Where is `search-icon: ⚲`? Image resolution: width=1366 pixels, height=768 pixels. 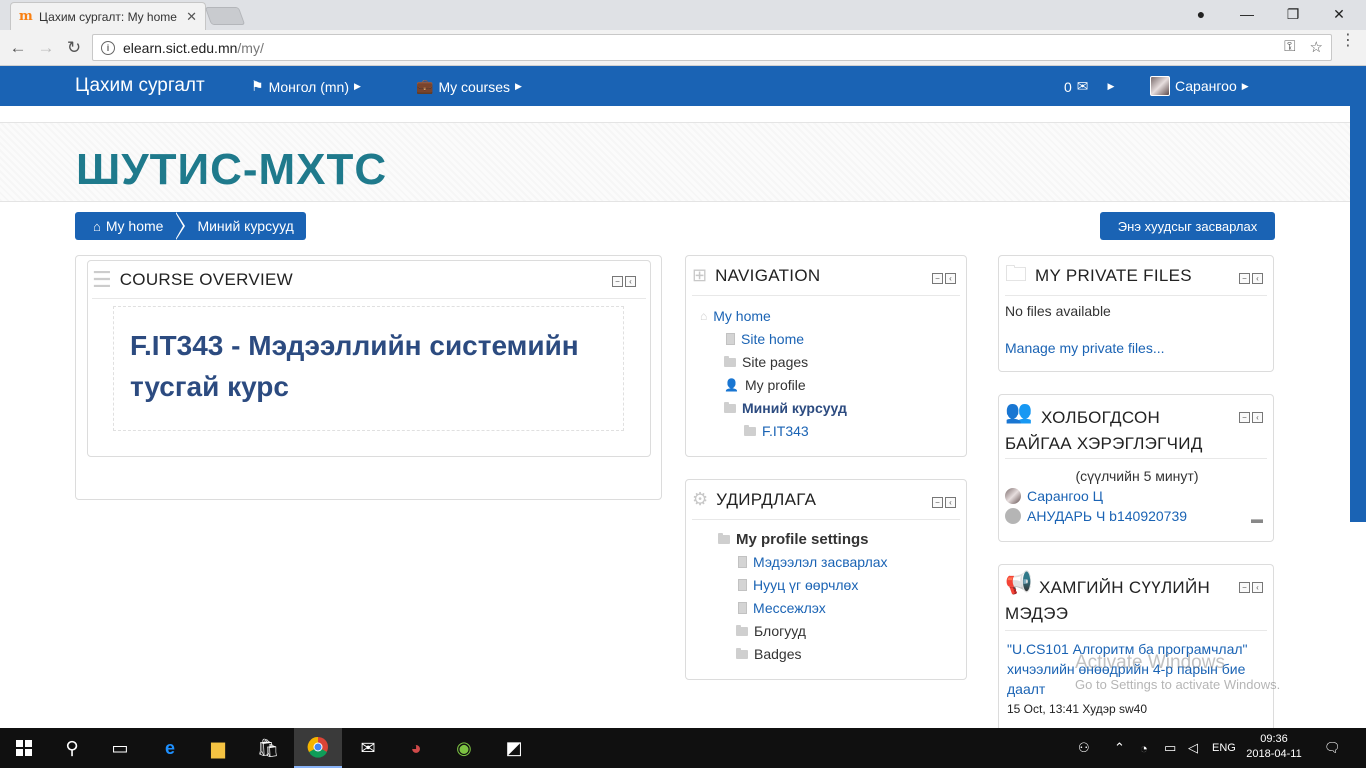 search-icon: ⚲ is located at coordinates (72, 748).